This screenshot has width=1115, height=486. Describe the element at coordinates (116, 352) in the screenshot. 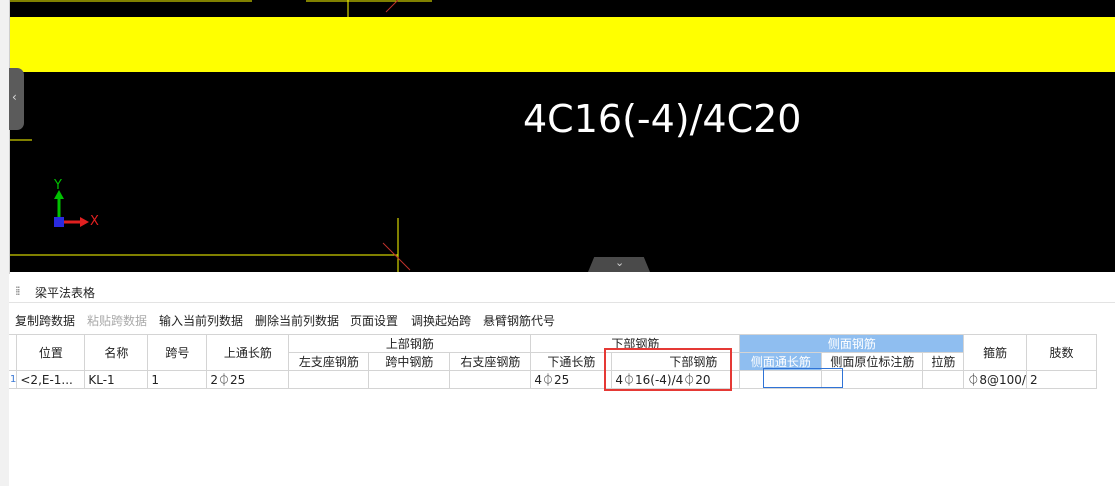

I see `header-name: 名称` at that location.